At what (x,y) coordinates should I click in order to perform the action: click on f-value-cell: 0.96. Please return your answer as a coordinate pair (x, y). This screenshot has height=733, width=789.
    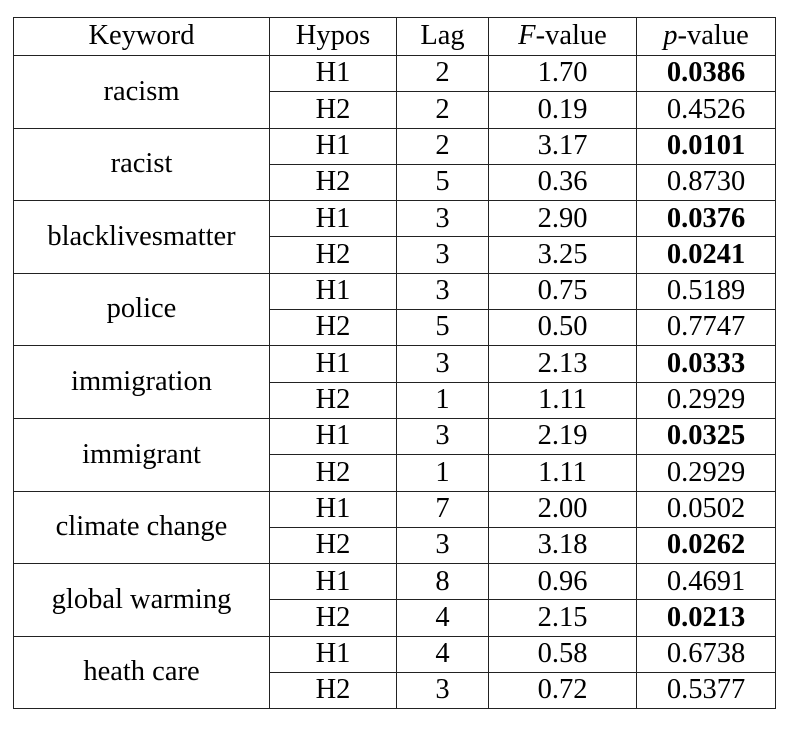
    Looking at the image, I should click on (562, 582).